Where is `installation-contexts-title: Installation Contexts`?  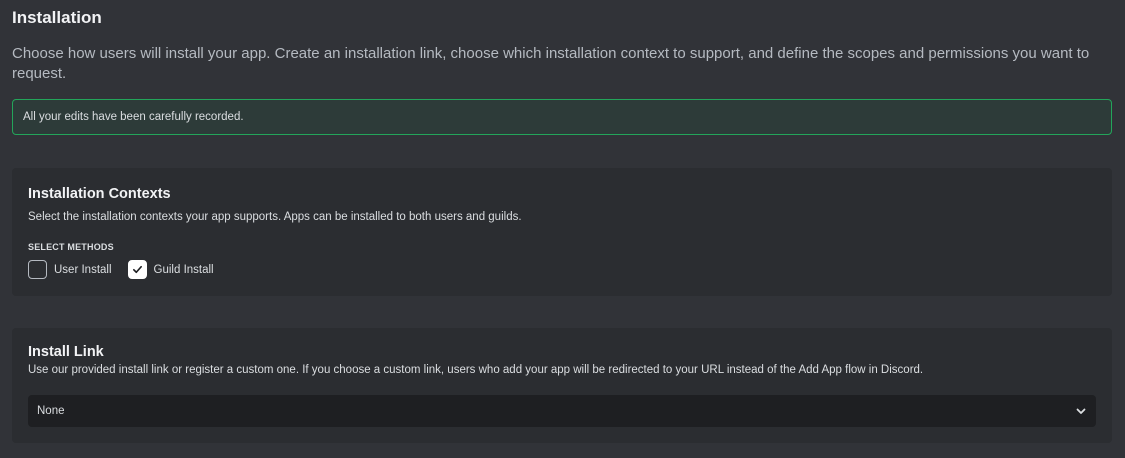 installation-contexts-title: Installation Contexts is located at coordinates (99, 194).